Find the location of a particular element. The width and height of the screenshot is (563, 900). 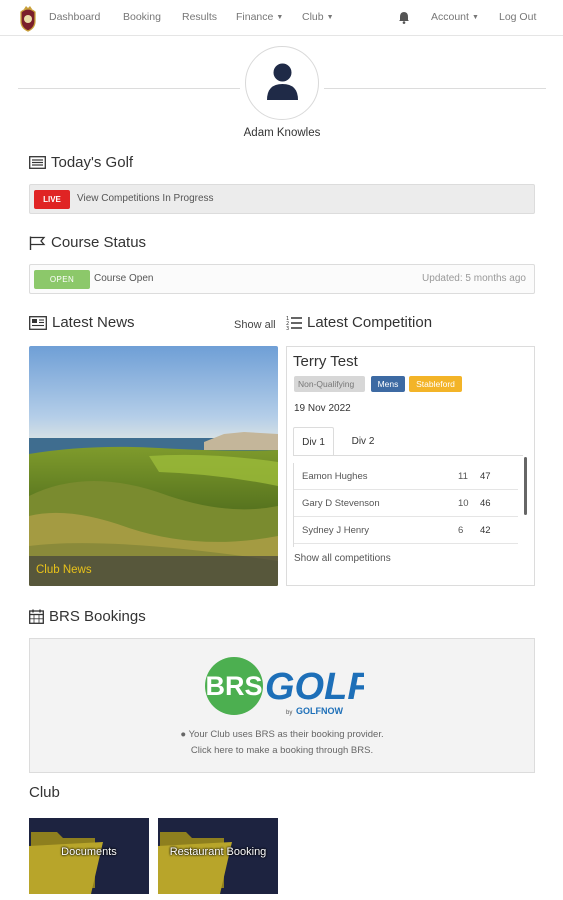

tab-div-1: Div 1 is located at coordinates (313, 441).